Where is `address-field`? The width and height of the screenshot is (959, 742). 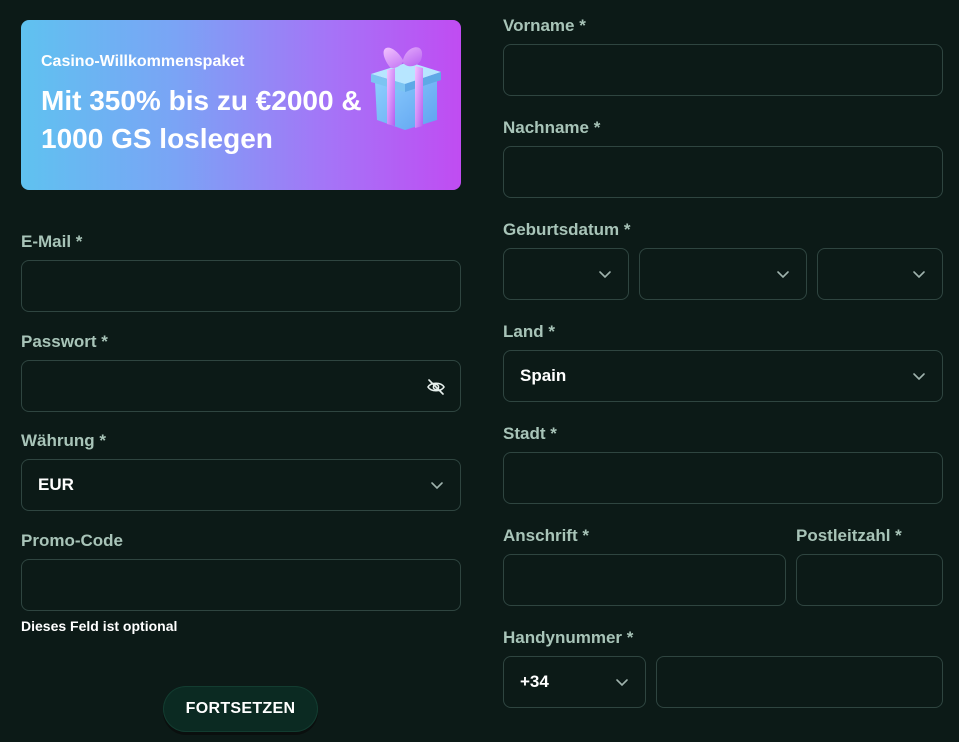 address-field is located at coordinates (644, 580).